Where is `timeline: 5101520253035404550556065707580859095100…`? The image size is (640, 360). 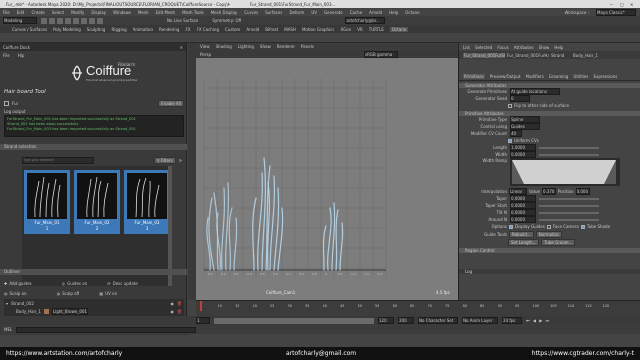 timeline: 5101520253035404550556065707580859095100… is located at coordinates (418, 308).